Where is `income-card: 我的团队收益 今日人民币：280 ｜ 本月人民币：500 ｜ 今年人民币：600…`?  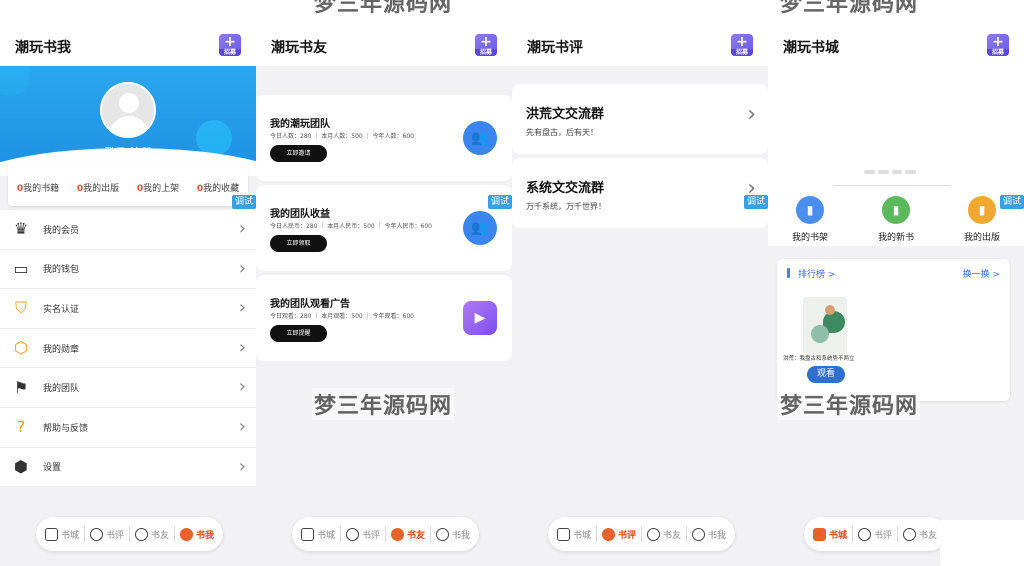 income-card: 我的团队收益 今日人民币：280 ｜ 本月人民币：500 ｜ 今年人民币：600… is located at coordinates (384, 228).